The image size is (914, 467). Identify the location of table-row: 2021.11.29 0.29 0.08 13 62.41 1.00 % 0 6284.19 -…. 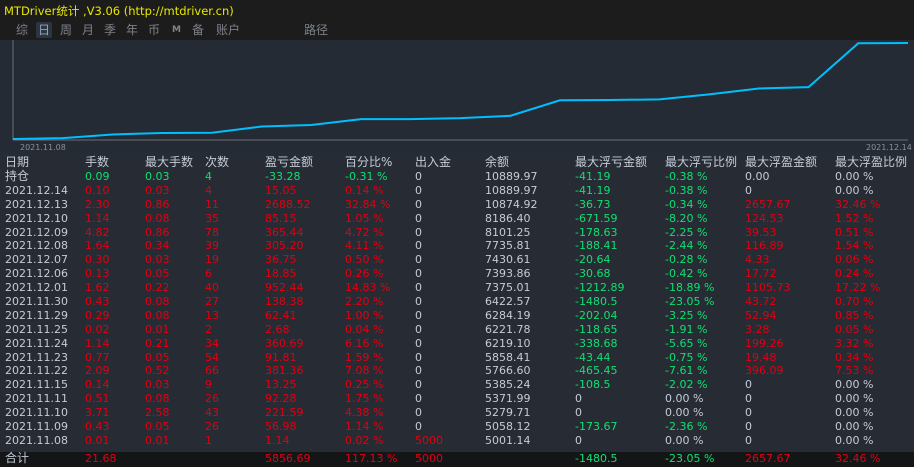
(457, 316).